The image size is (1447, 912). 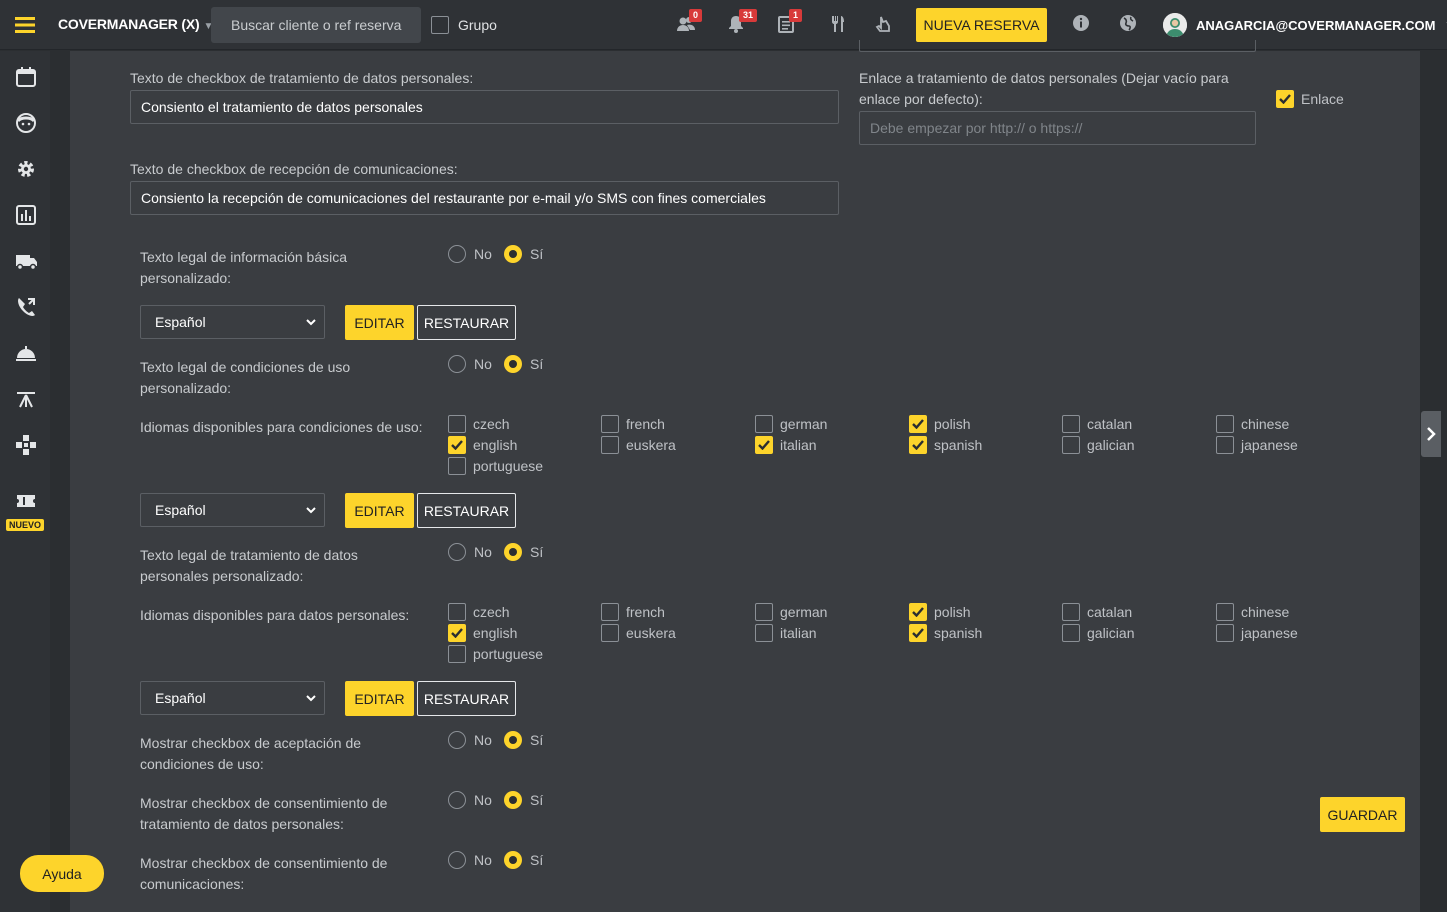 What do you see at coordinates (25, 25) in the screenshot?
I see `menu-icon` at bounding box center [25, 25].